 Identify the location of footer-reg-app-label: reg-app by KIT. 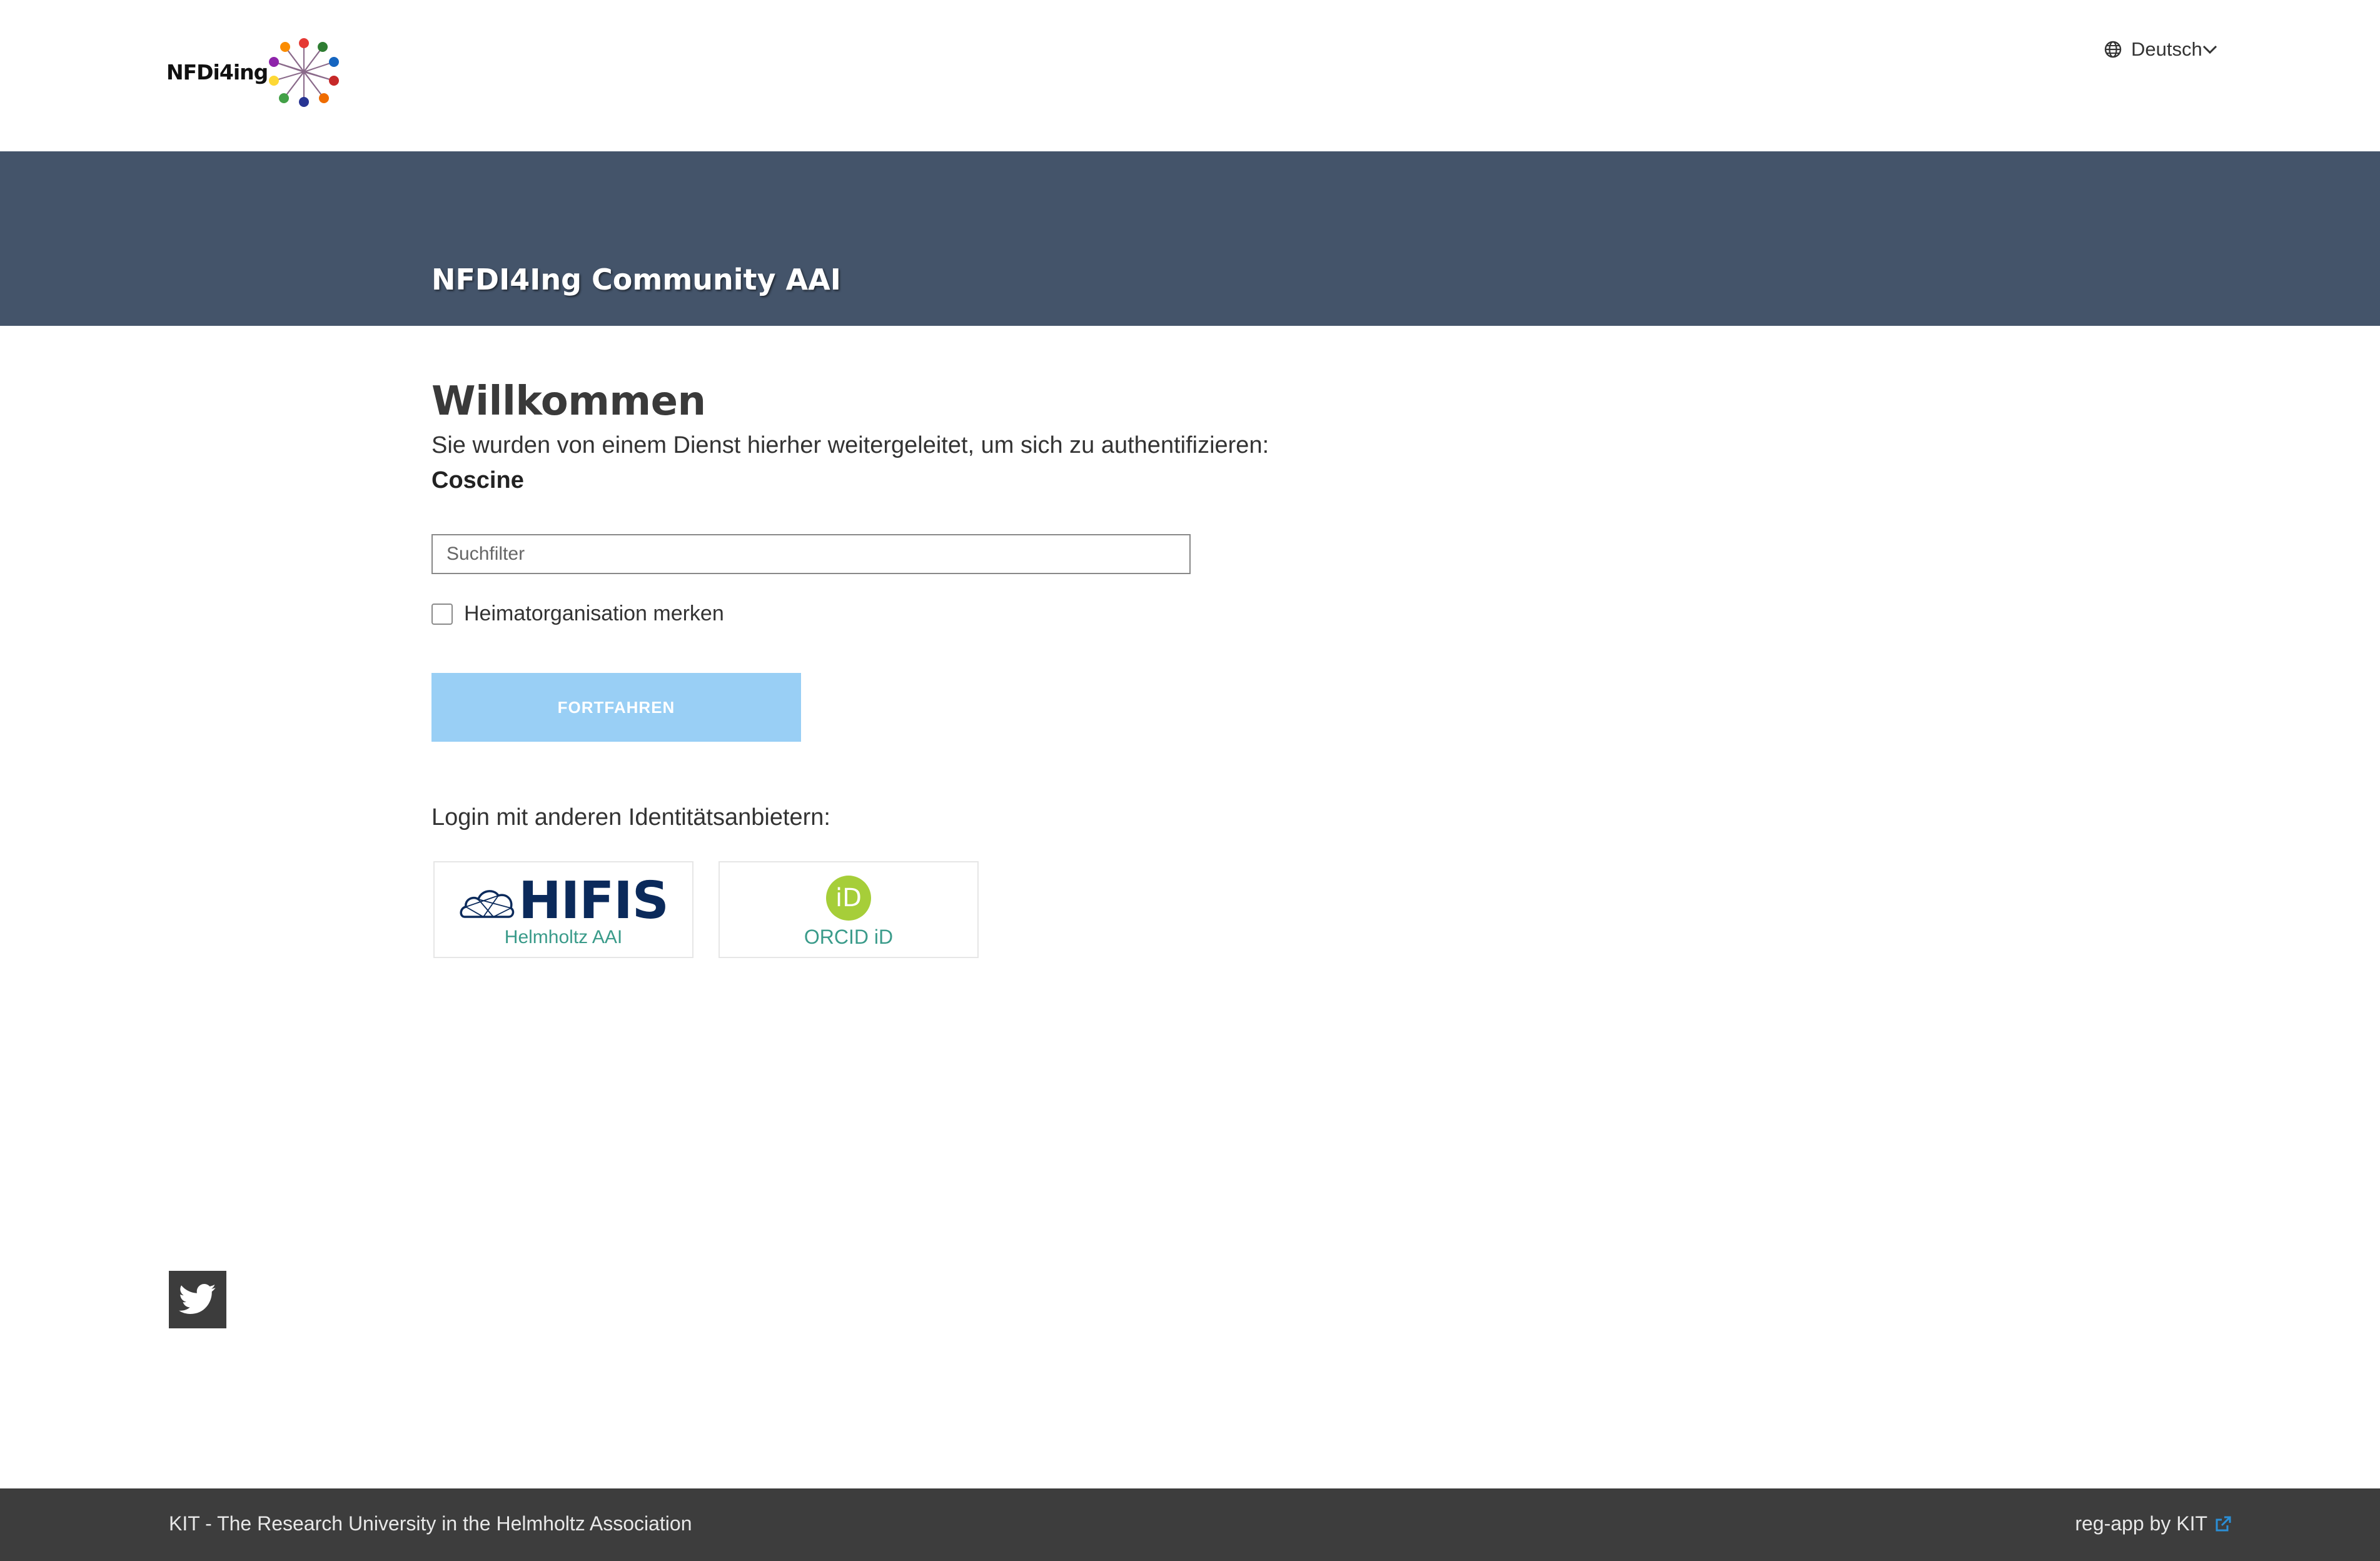
(2141, 1524).